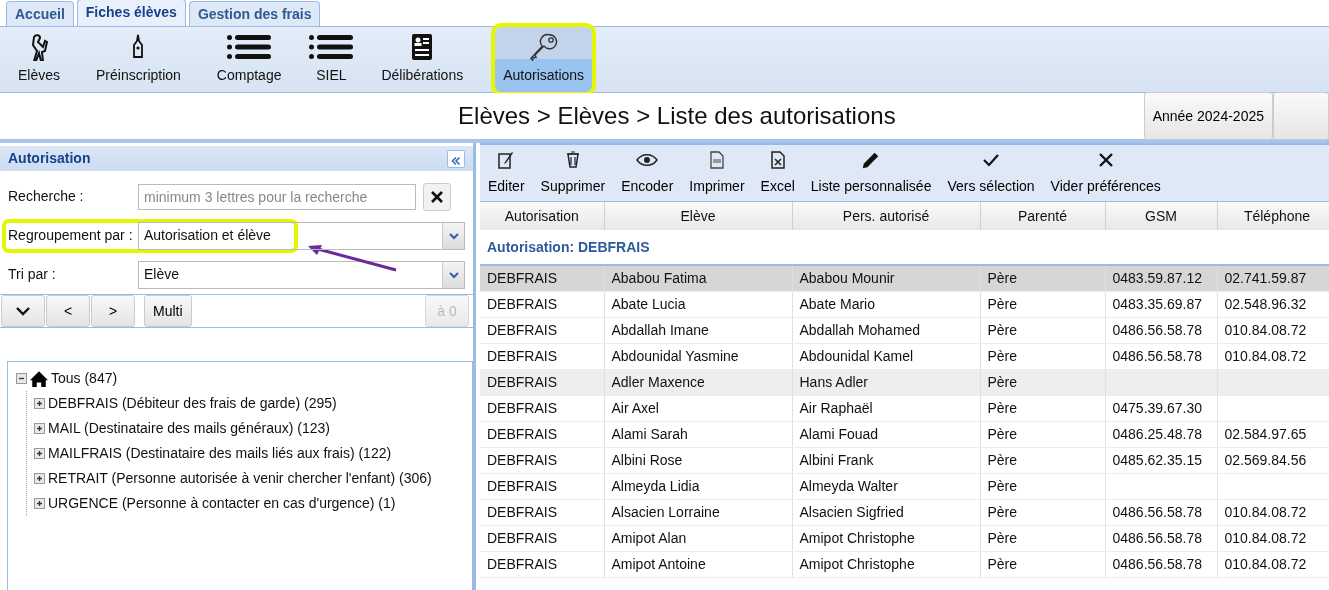 The width and height of the screenshot is (1329, 590). I want to click on field-label: Regroupement par :, so click(71, 235).